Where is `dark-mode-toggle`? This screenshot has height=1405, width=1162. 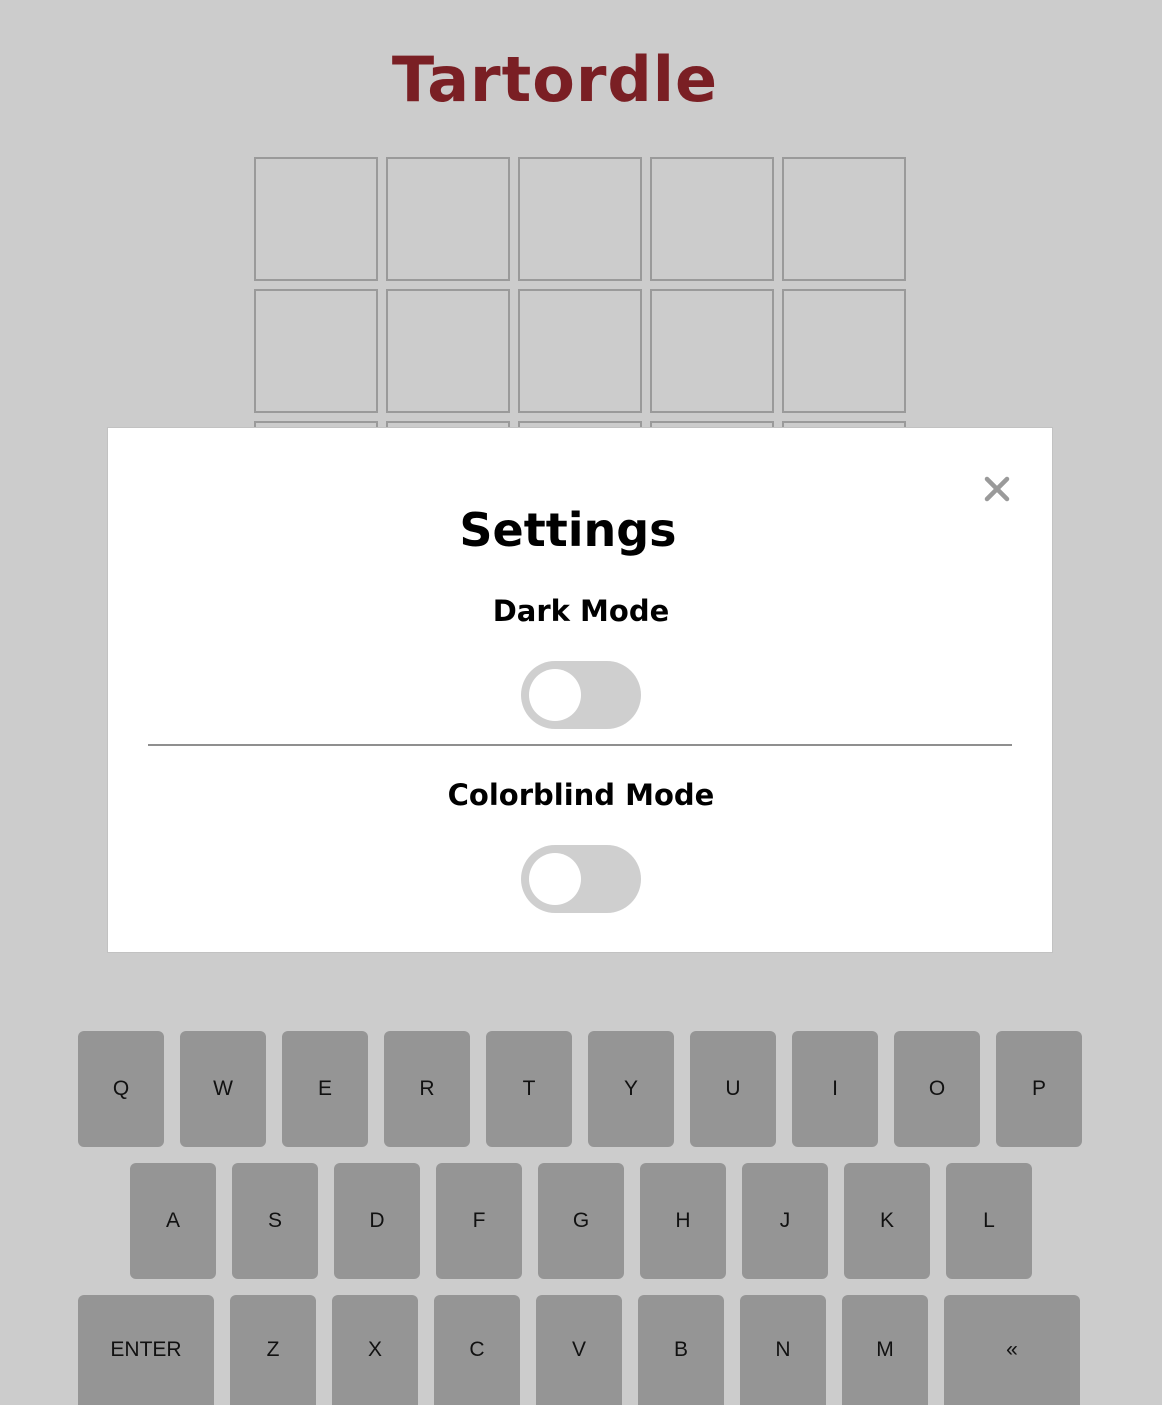 dark-mode-toggle is located at coordinates (581, 695).